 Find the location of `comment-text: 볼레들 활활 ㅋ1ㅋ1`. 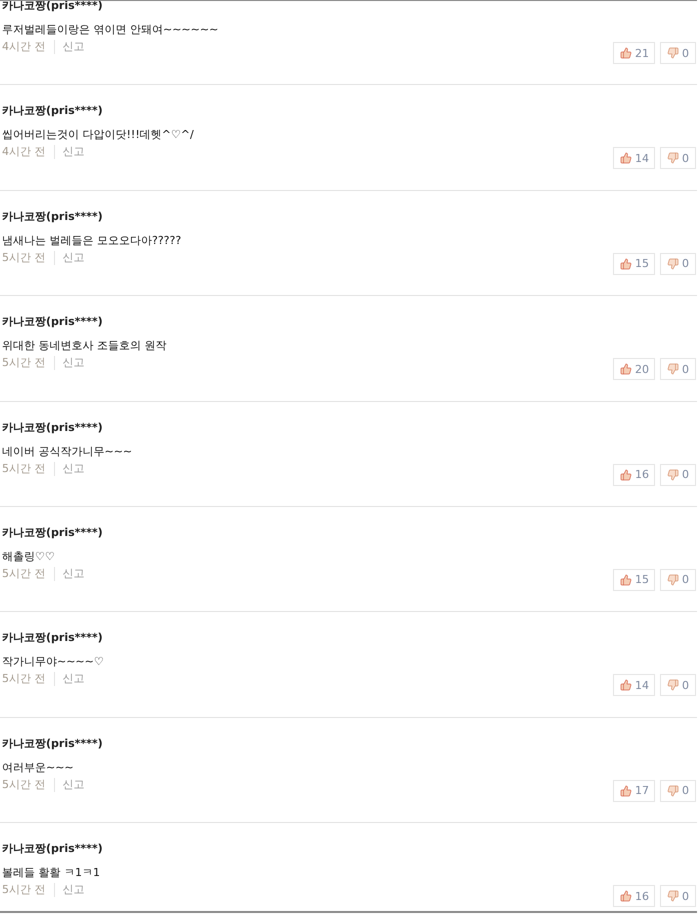

comment-text: 볼레들 활활 ㅋ1ㅋ1 is located at coordinates (51, 873).